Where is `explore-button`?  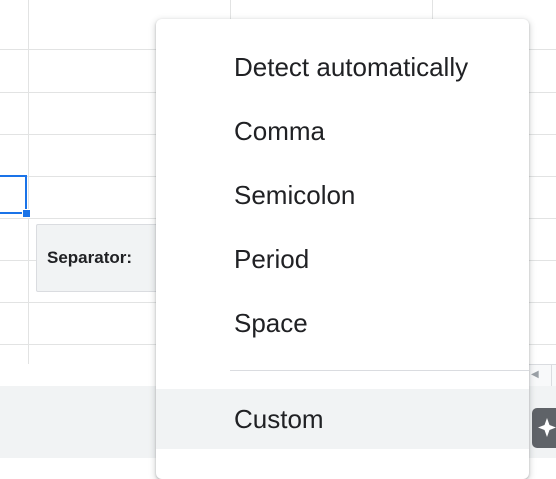 explore-button is located at coordinates (544, 428).